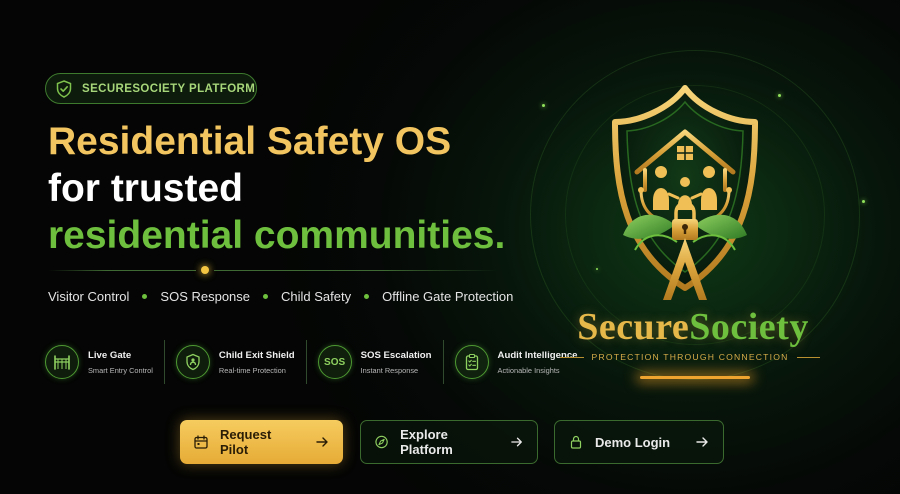 This screenshot has width=900, height=494. What do you see at coordinates (381, 442) in the screenshot?
I see `compass-icon` at bounding box center [381, 442].